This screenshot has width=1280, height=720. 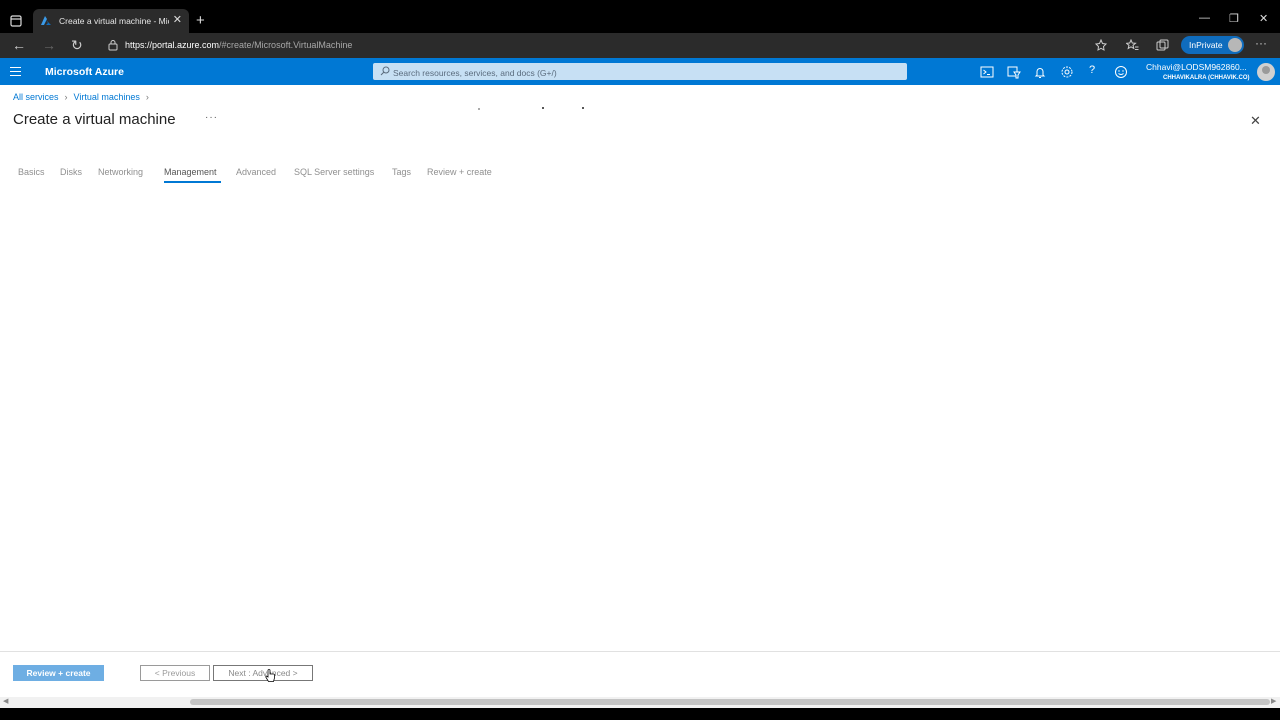 What do you see at coordinates (1067, 72) in the screenshot?
I see `settings-gear-icon` at bounding box center [1067, 72].